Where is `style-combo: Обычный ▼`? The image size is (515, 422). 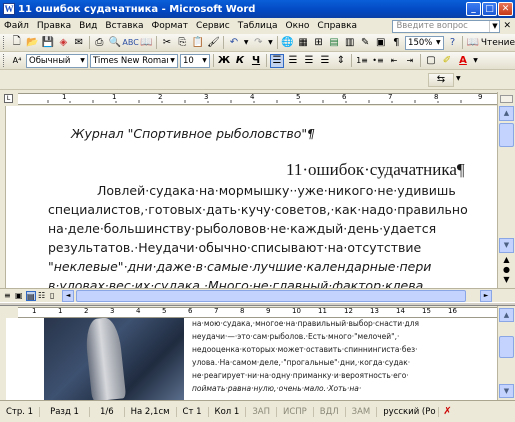 style-combo: Обычный ▼ is located at coordinates (57, 60).